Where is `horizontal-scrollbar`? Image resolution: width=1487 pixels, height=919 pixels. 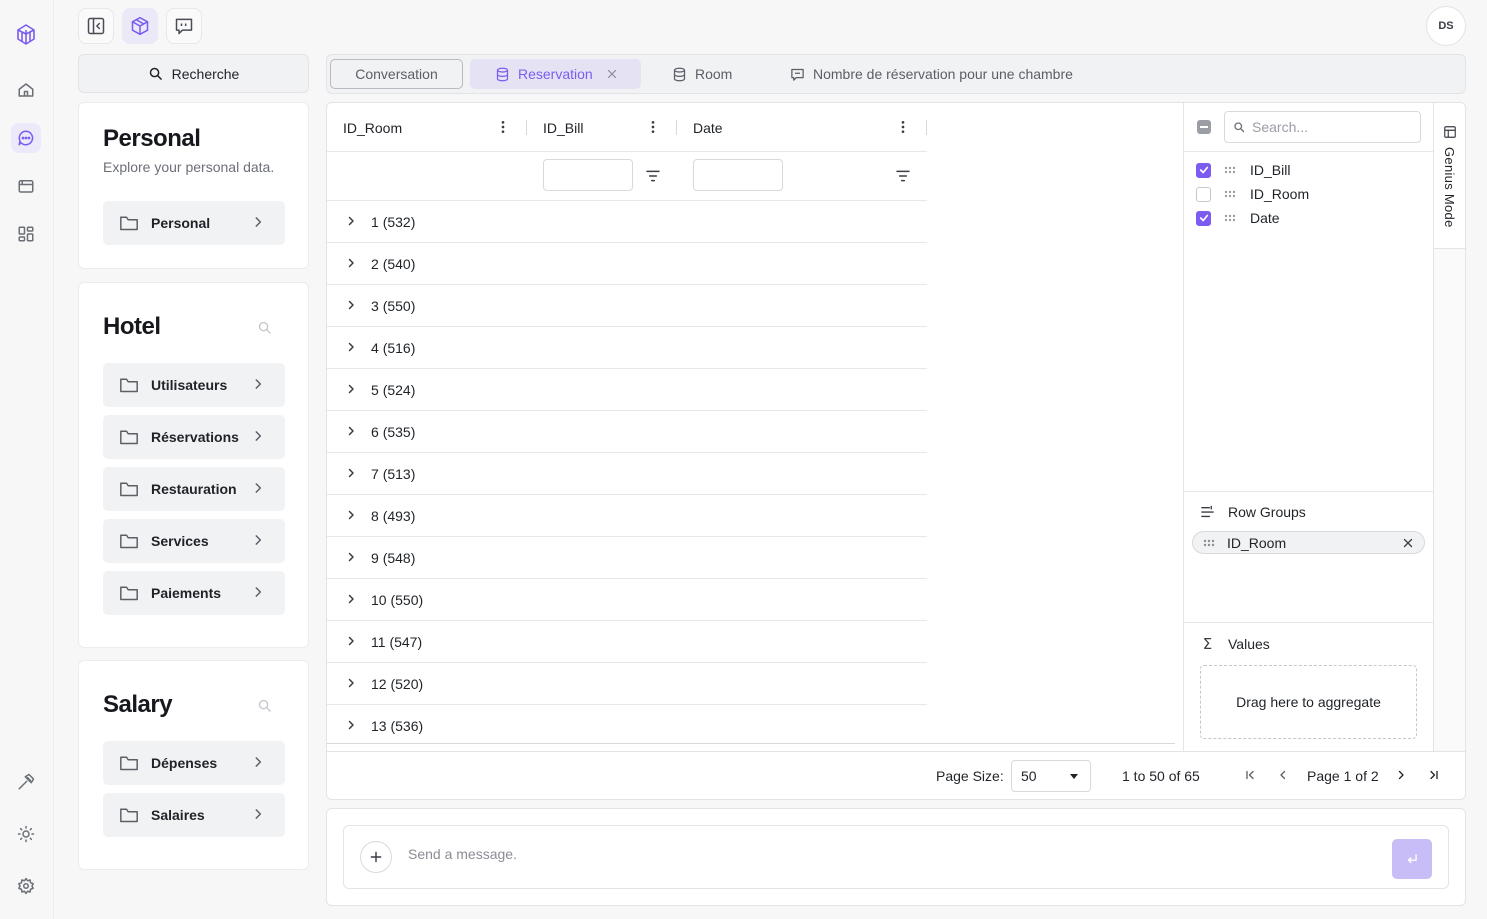
horizontal-scrollbar is located at coordinates (751, 743).